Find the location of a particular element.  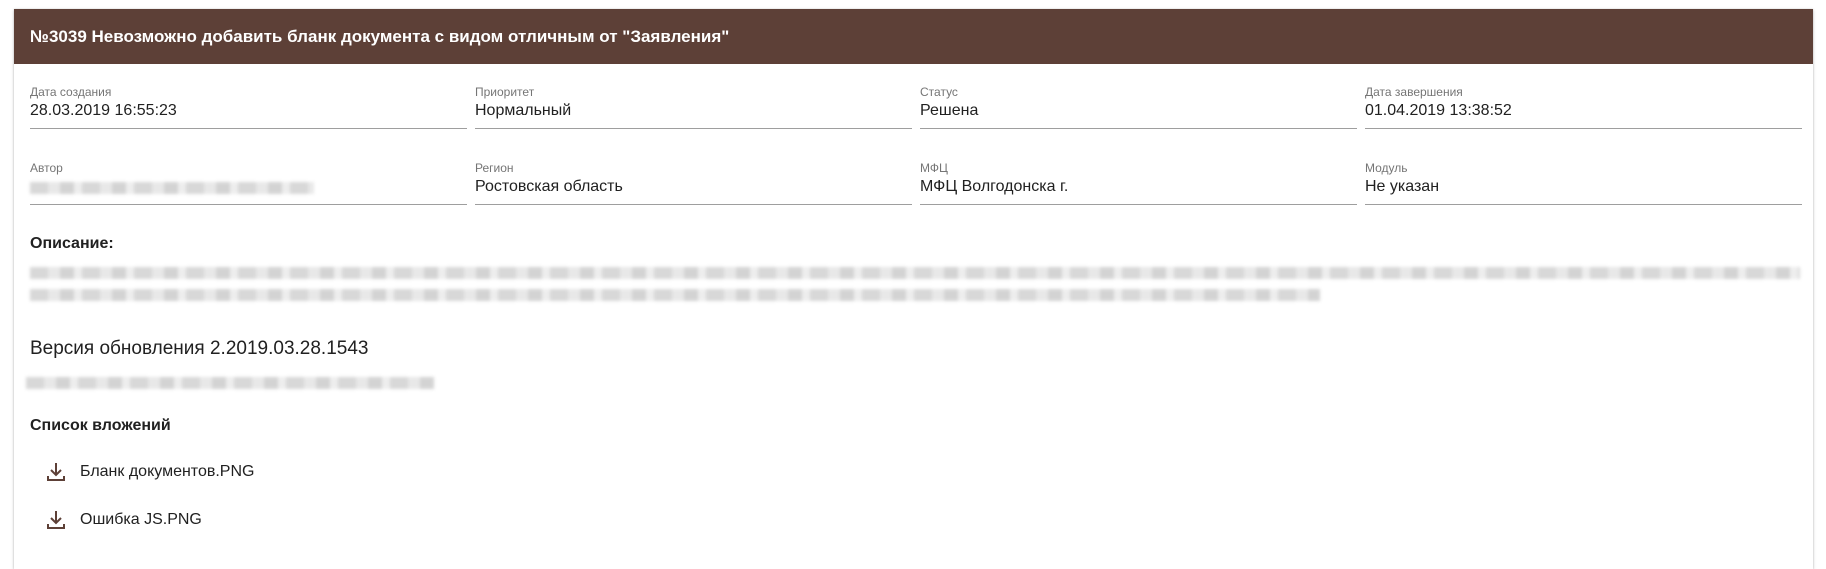

attachments-title: Список вложений is located at coordinates (100, 425).